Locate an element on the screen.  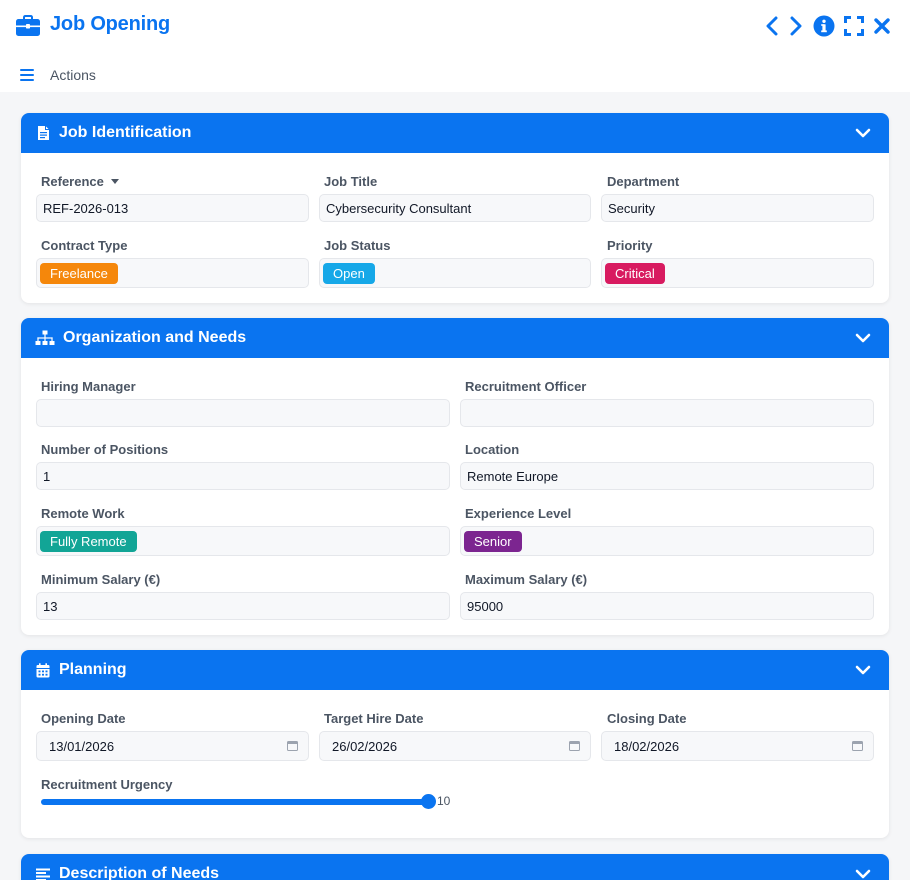
document-icon is located at coordinates (43, 133).